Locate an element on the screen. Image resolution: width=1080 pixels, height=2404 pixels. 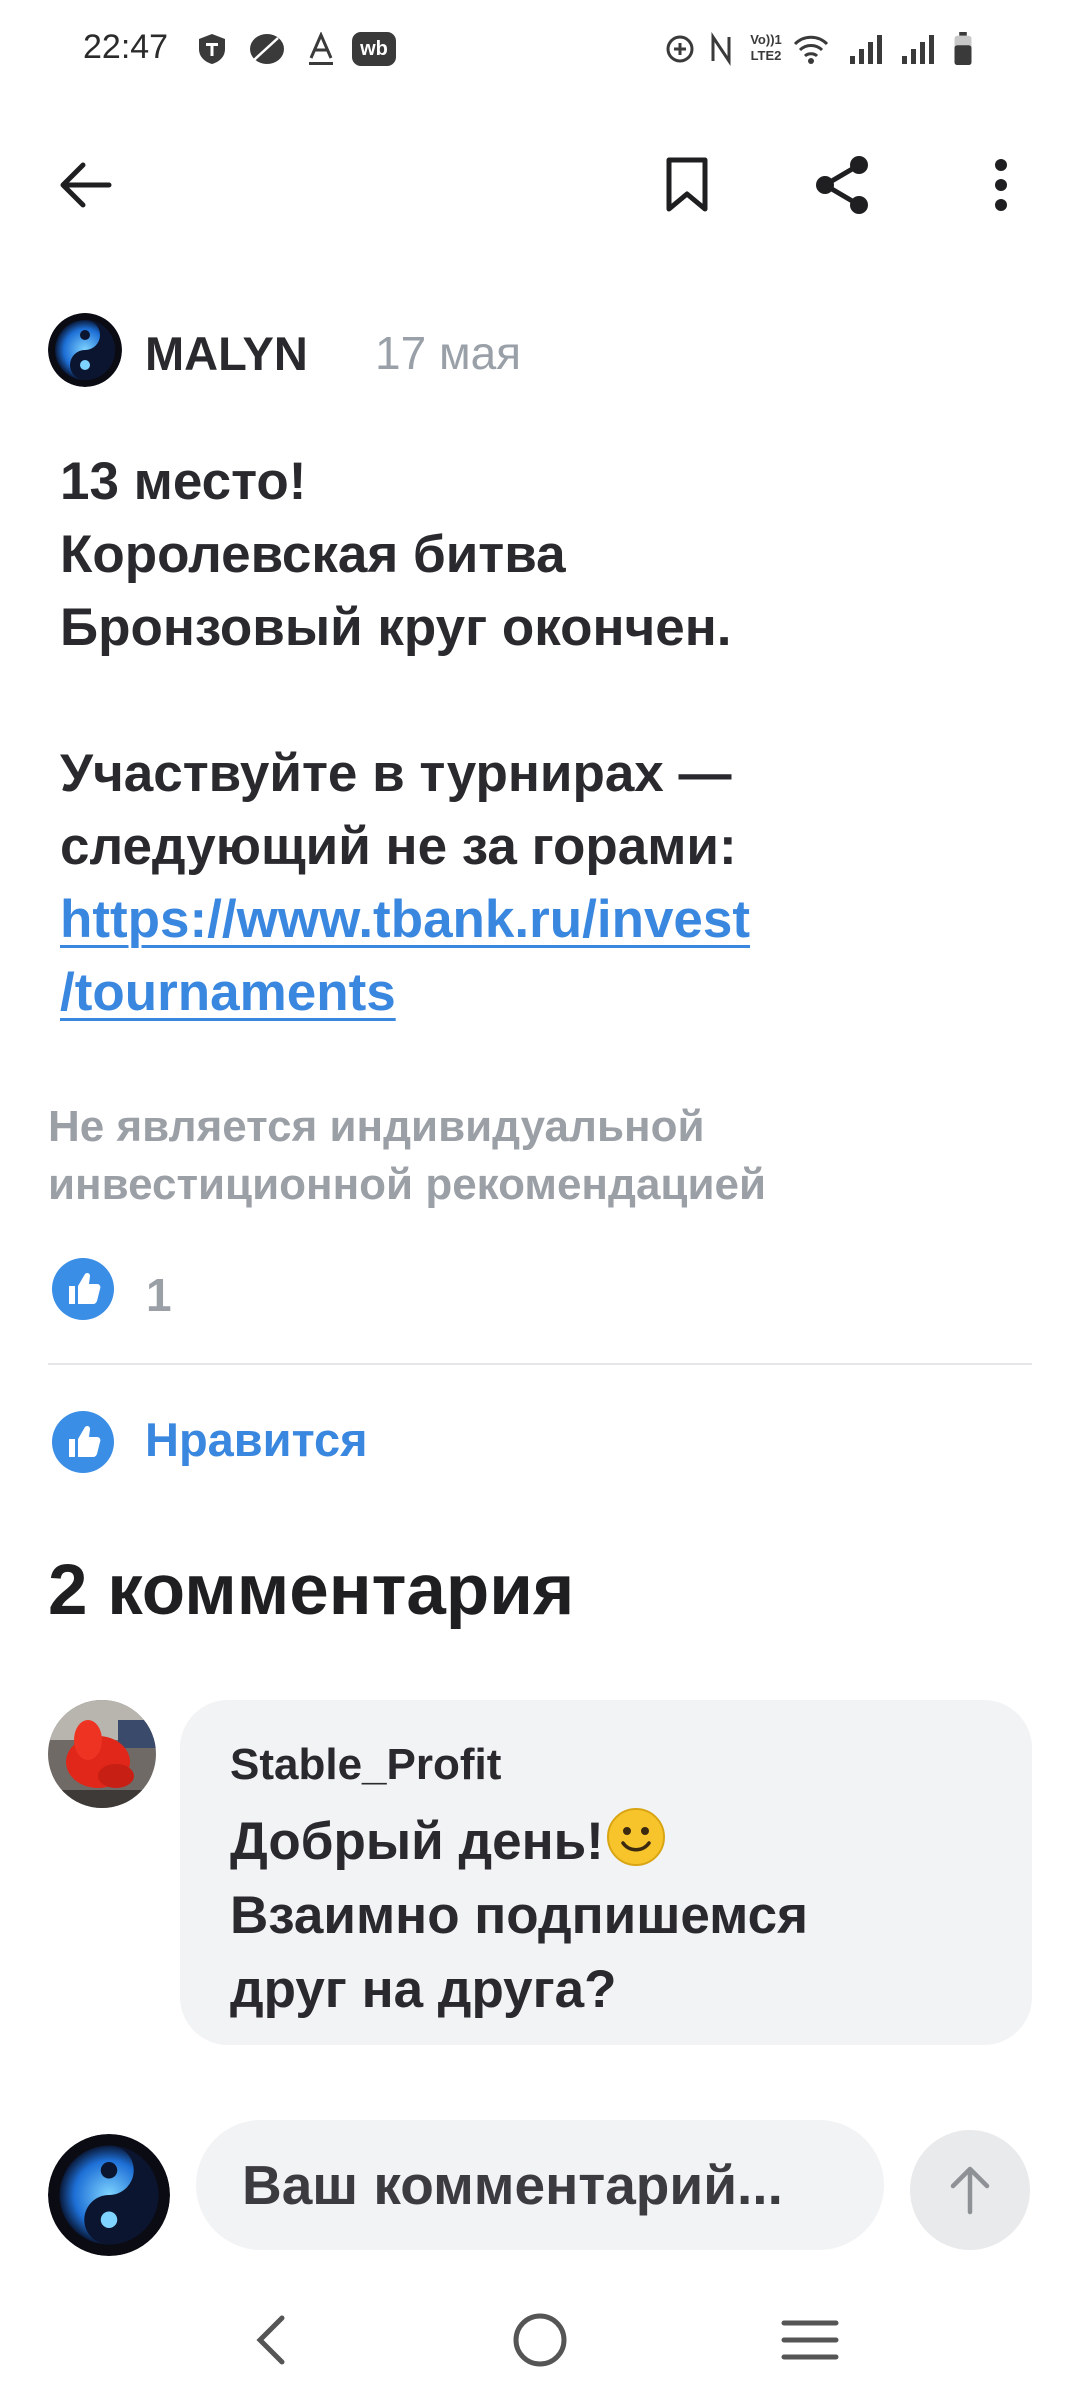
system-nav-bar is located at coordinates (540, 2342).